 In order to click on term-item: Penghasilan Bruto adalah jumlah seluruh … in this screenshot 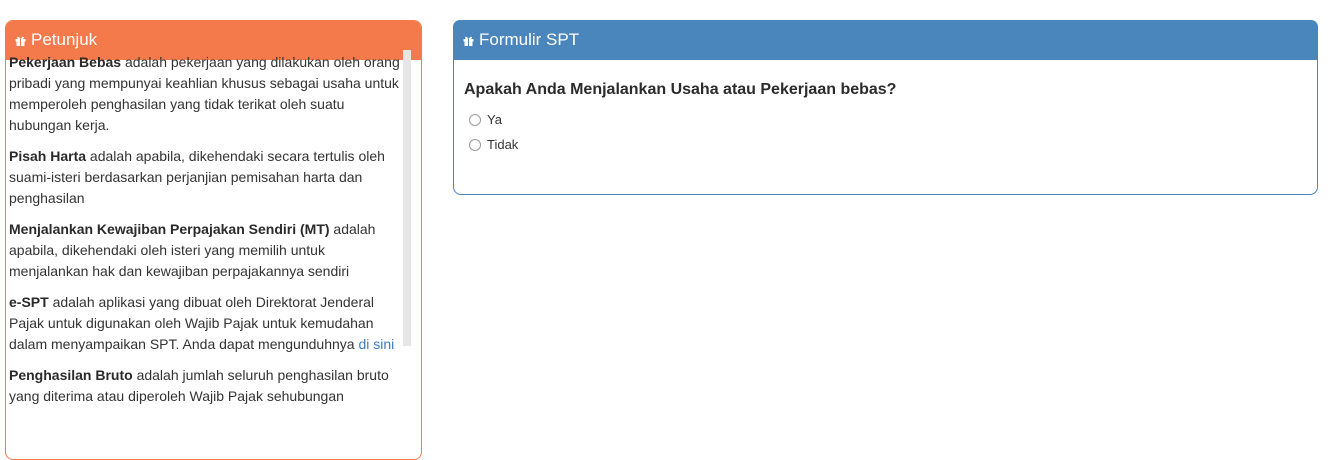, I will do `click(199, 385)`.